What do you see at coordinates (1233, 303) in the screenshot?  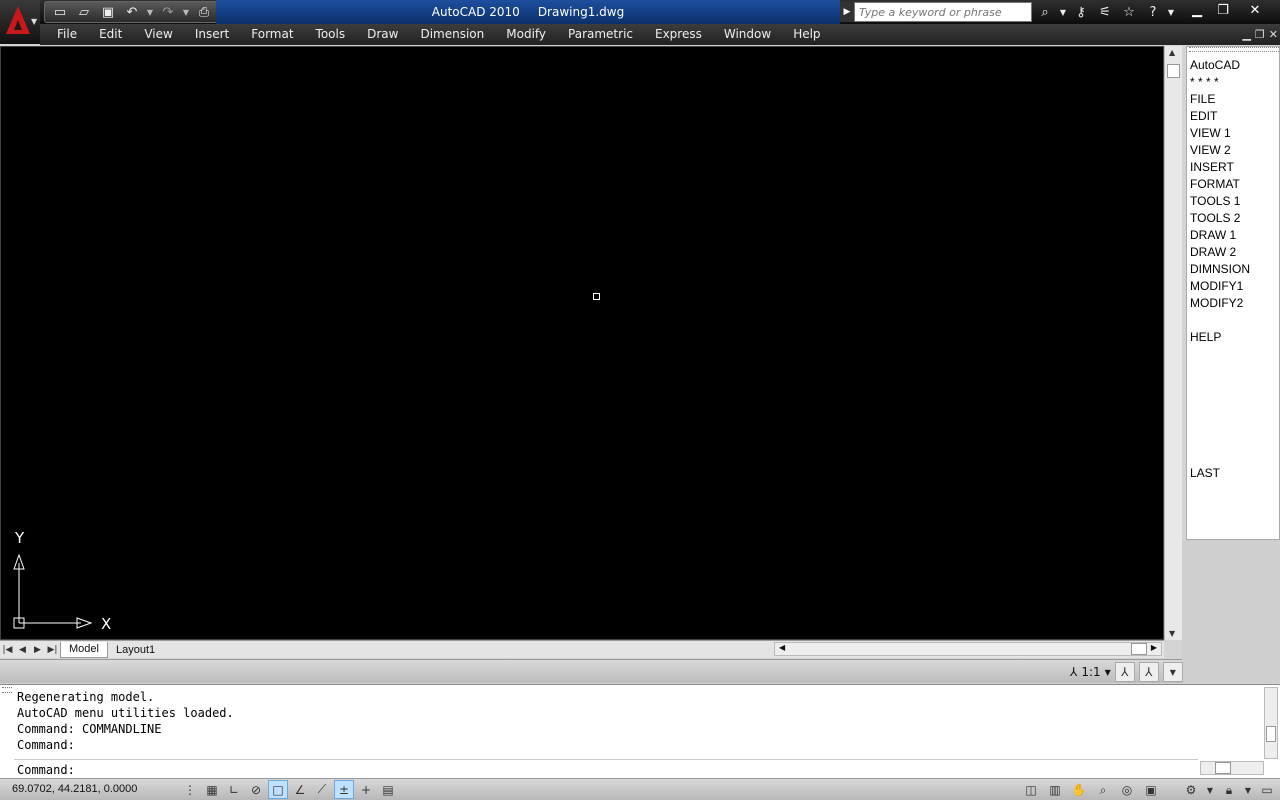 I see `screen-menu-item: MODIFY2` at bounding box center [1233, 303].